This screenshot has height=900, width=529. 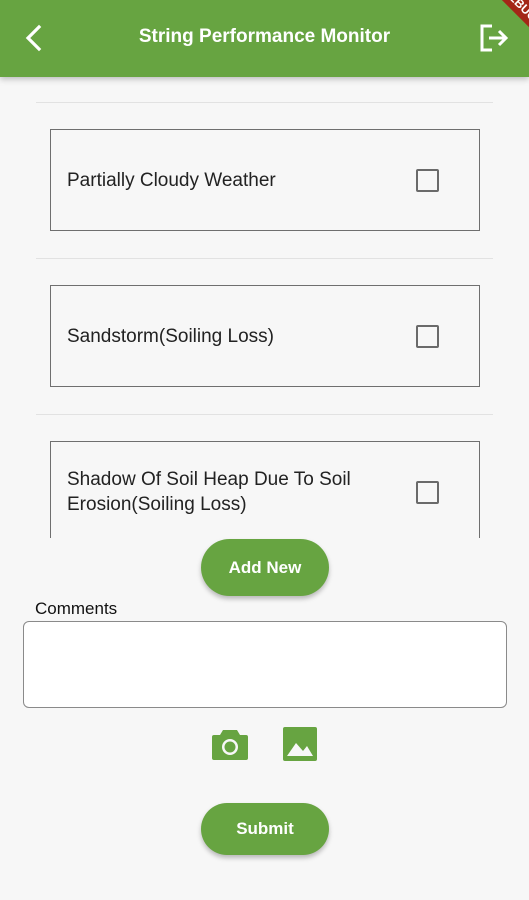 I want to click on issue-card-partially-cloudy: Partially Cloudy Weather, so click(x=265, y=180).